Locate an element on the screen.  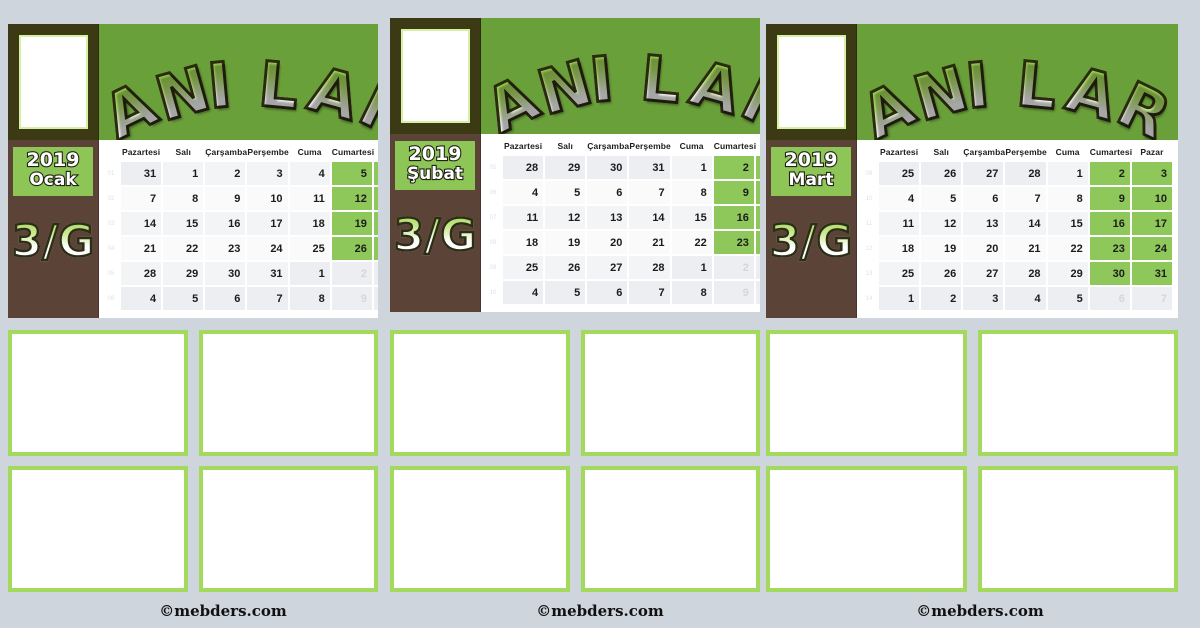
day-cell: 8 is located at coordinates (691, 292).